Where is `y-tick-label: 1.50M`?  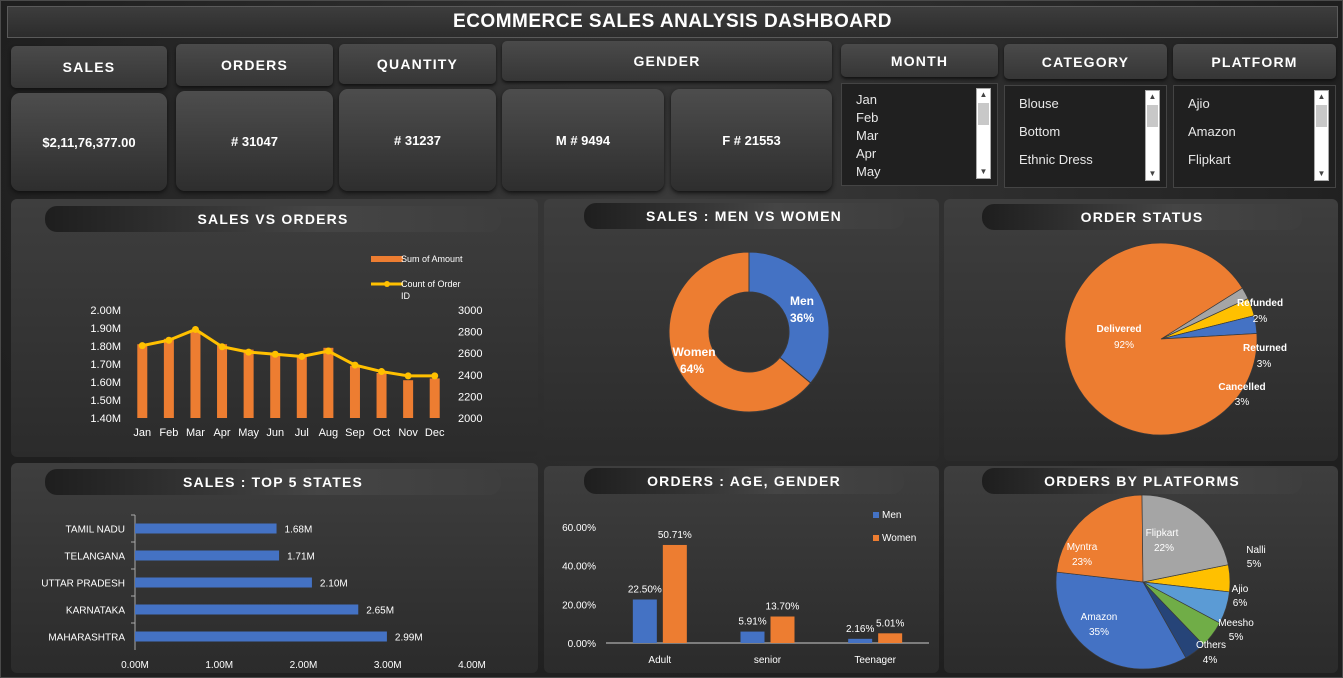
y-tick-label: 1.50M is located at coordinates (105, 401).